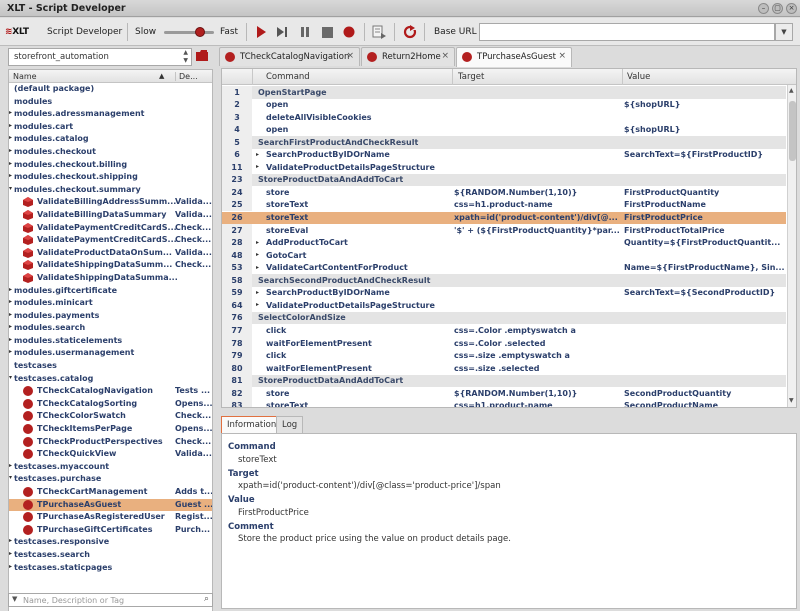 The width and height of the screenshot is (800, 611). What do you see at coordinates (202, 56) in the screenshot?
I see `folder-icon` at bounding box center [202, 56].